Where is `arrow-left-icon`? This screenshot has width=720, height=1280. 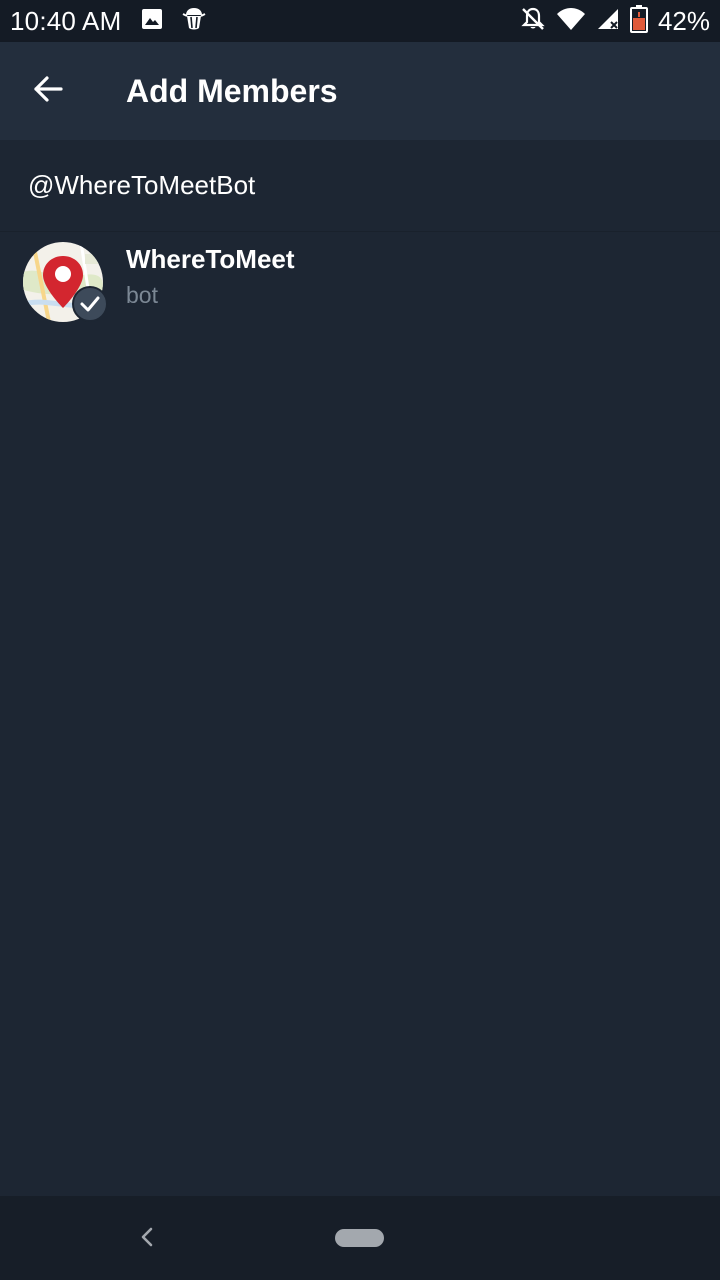
arrow-left-icon is located at coordinates (48, 91).